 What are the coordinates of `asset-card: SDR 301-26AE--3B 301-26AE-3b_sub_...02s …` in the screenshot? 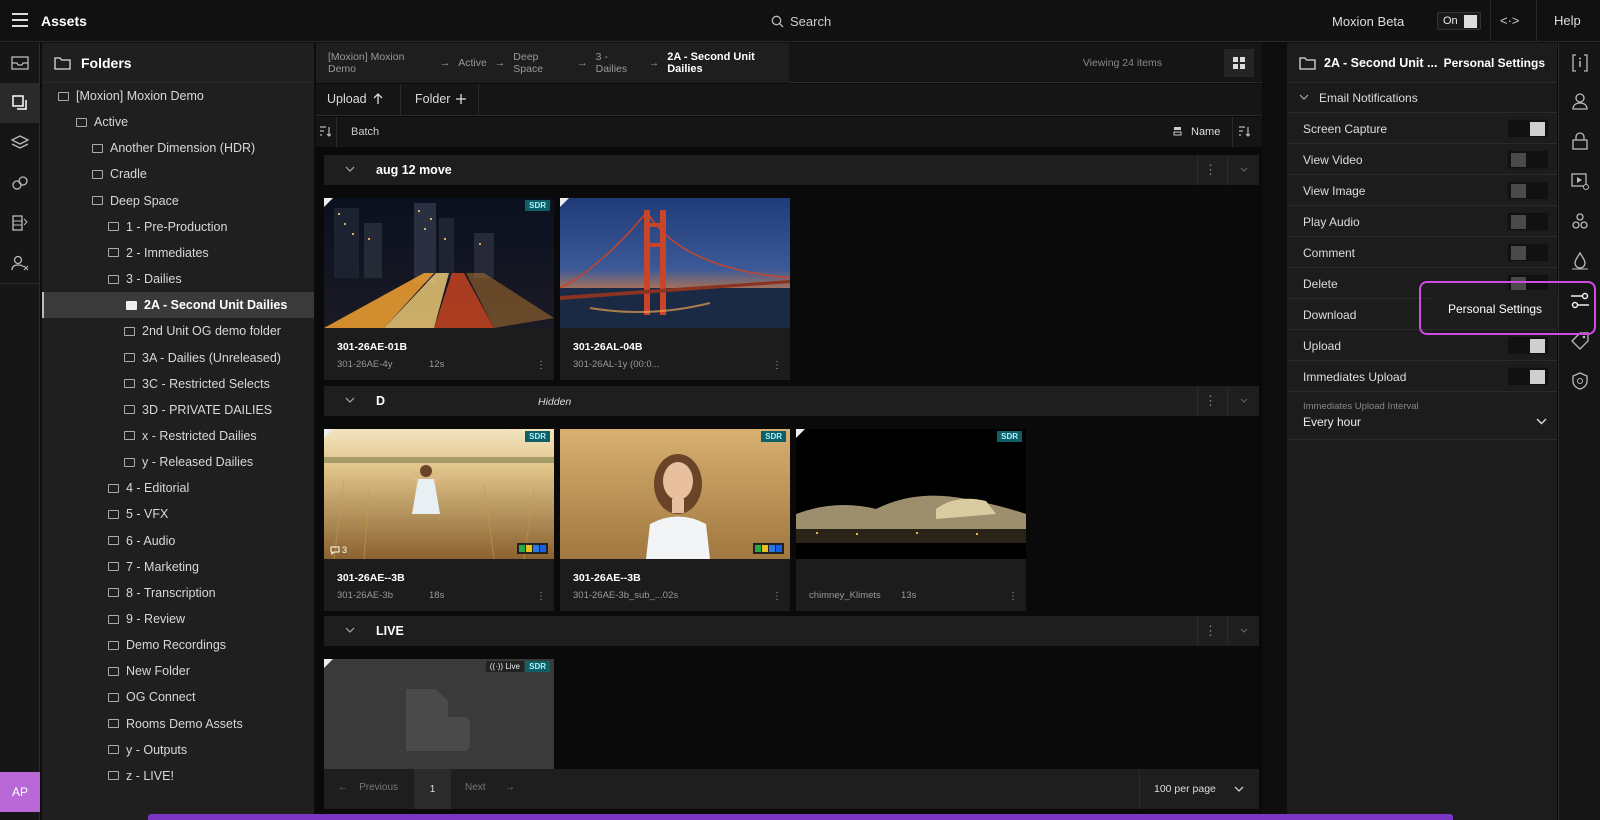 It's located at (675, 520).